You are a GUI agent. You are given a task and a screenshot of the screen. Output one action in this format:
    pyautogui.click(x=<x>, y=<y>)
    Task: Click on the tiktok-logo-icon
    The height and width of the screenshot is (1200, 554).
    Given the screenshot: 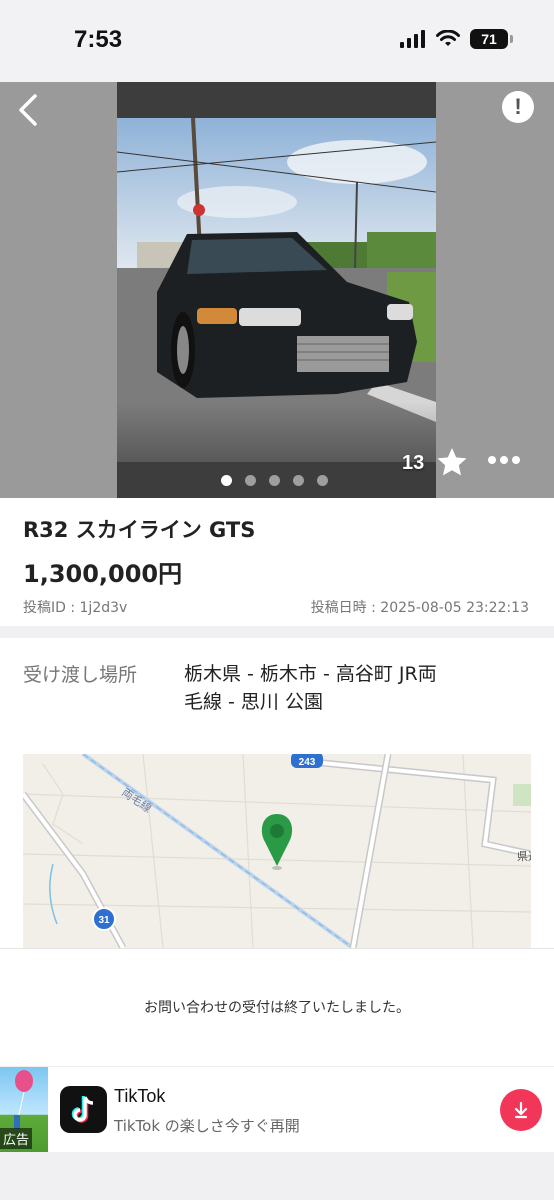 What is the action you would take?
    pyautogui.click(x=83, y=1109)
    